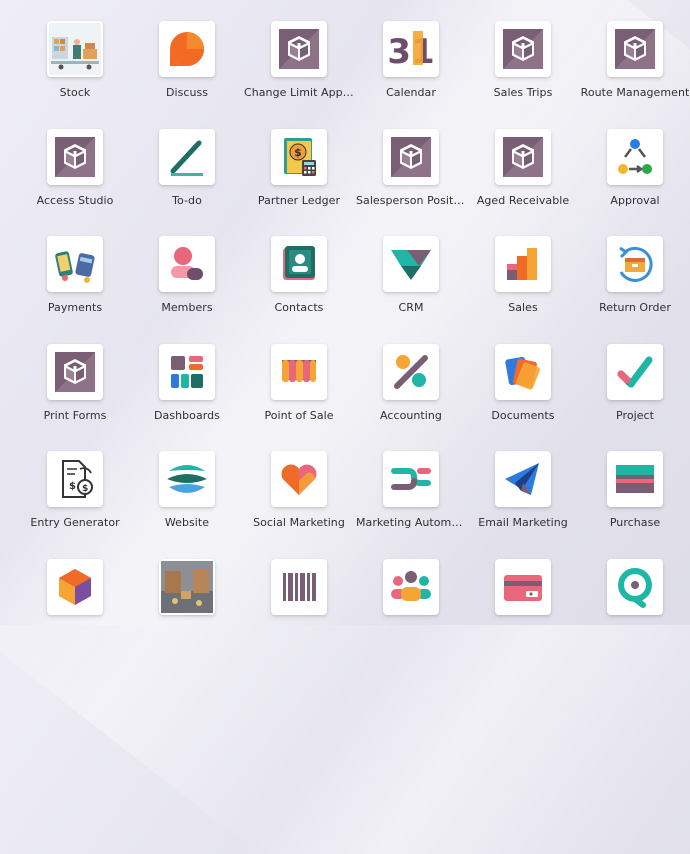 This screenshot has width=690, height=854. I want to click on app-label: Sales Trips, so click(523, 92).